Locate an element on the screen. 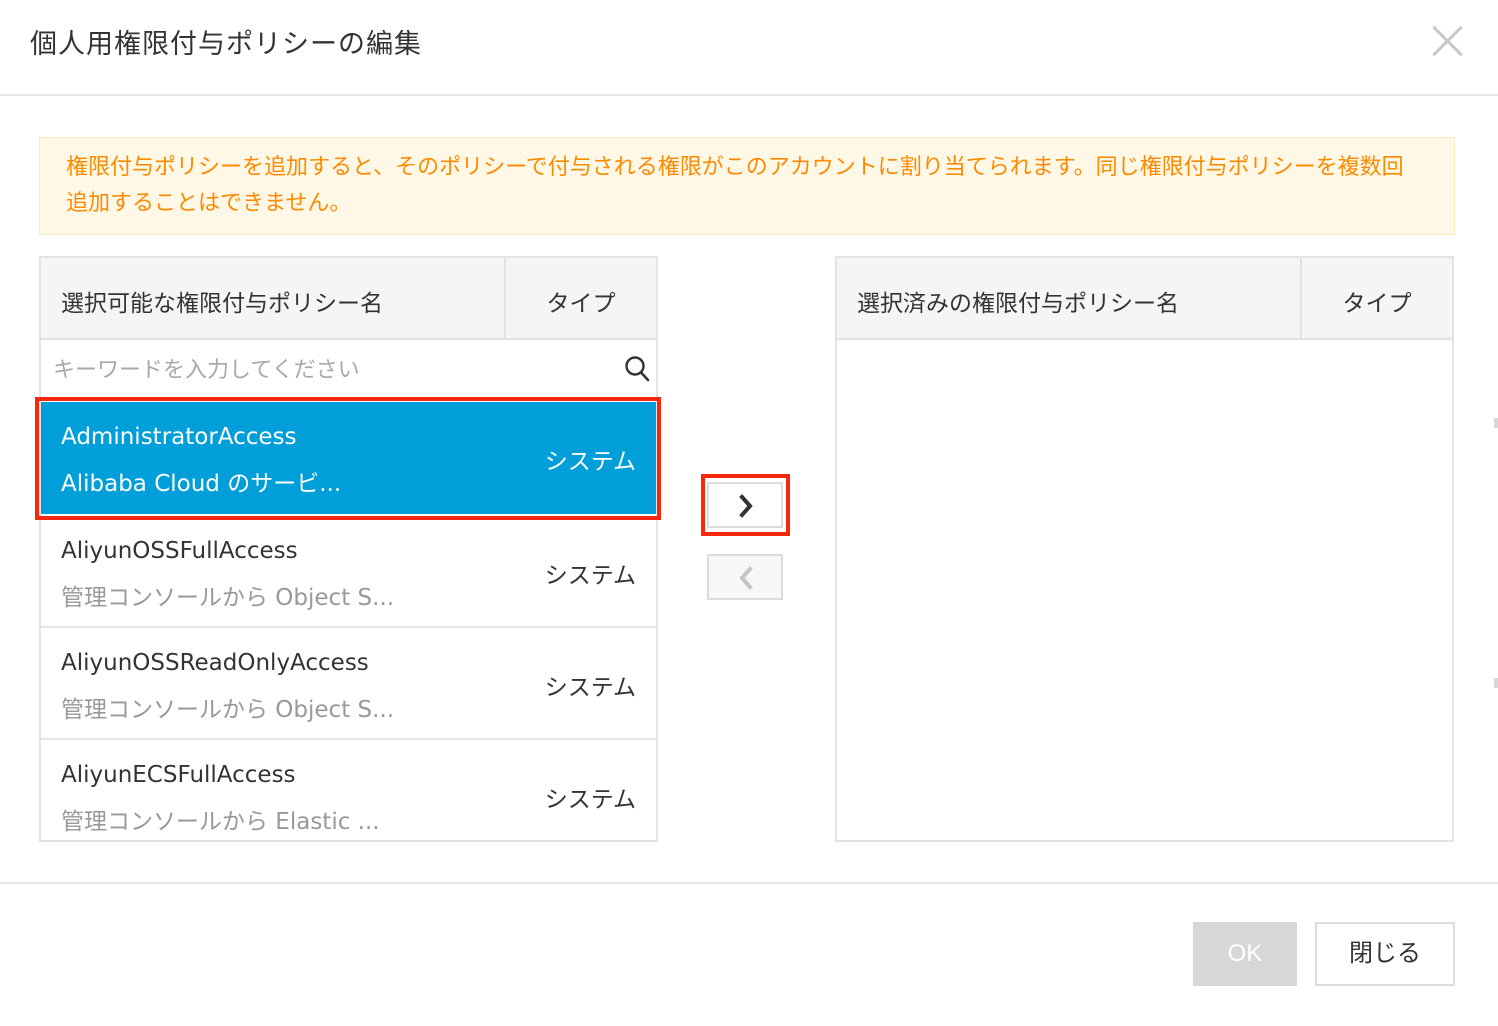 The width and height of the screenshot is (1498, 1026). search-icon is located at coordinates (637, 369).